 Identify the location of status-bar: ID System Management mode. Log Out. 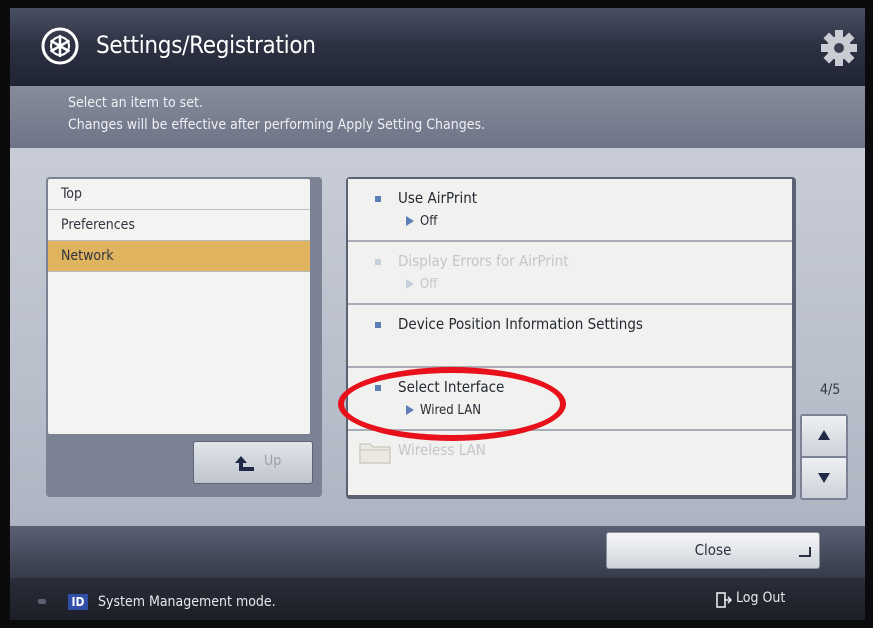
(437, 599).